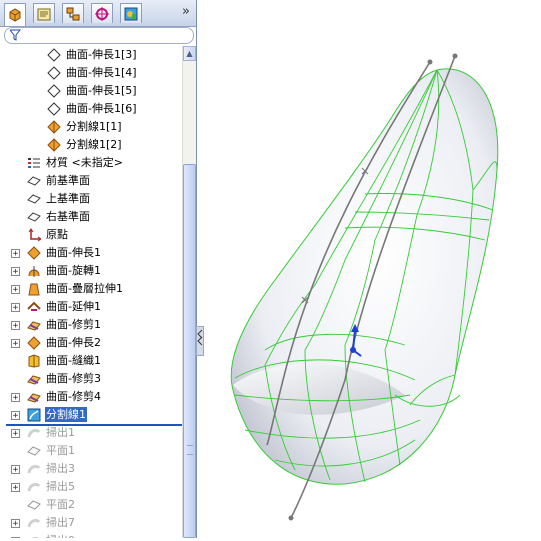 This screenshot has width=541, height=541. I want to click on feature-tree-item: 前基準面, so click(91, 181).